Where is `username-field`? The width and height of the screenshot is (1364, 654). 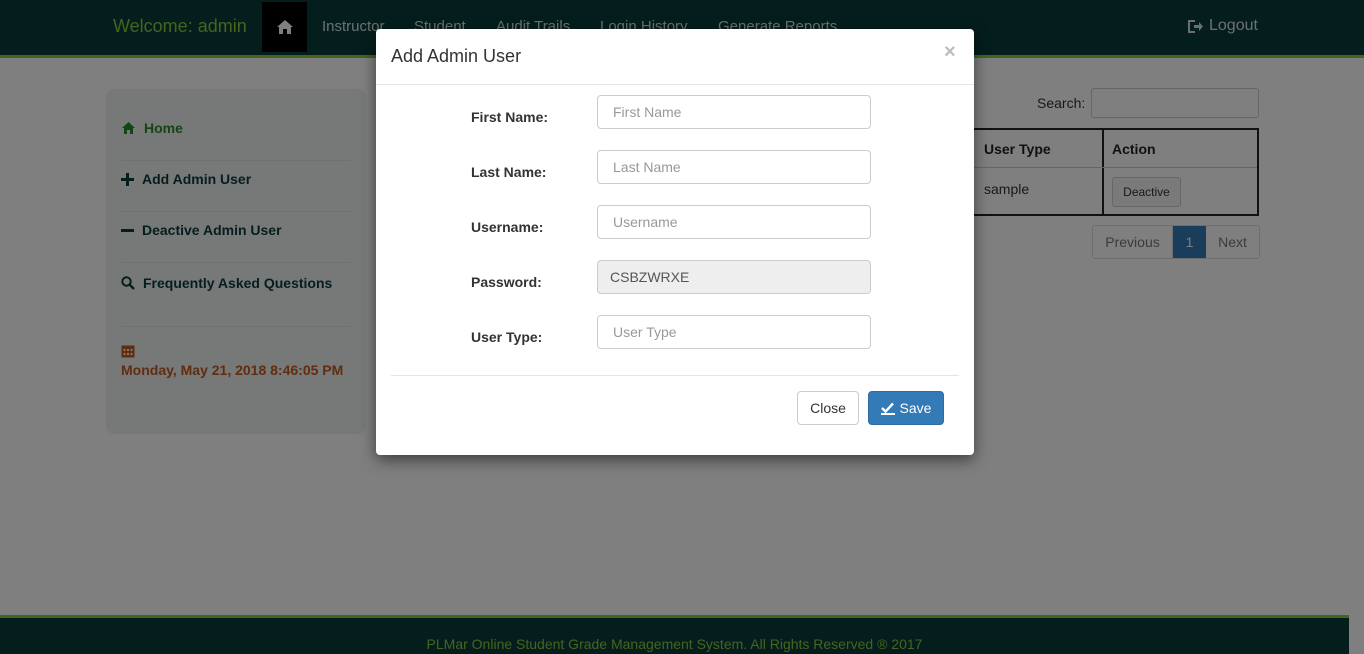
username-field is located at coordinates (734, 222).